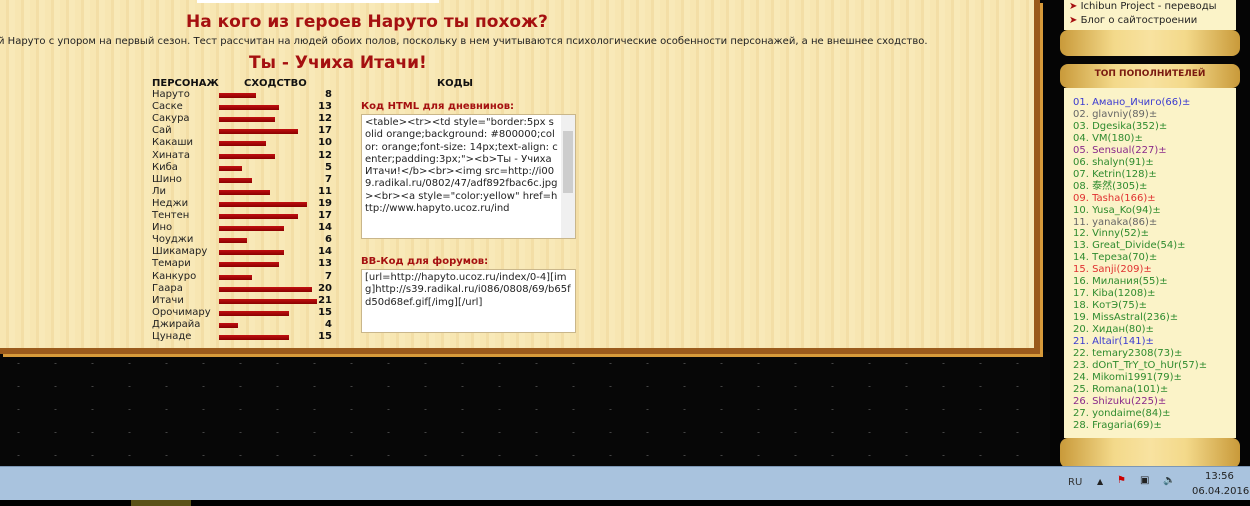  I want to click on top-donor-item: 17. Kiba(1208)±, so click(1140, 294).